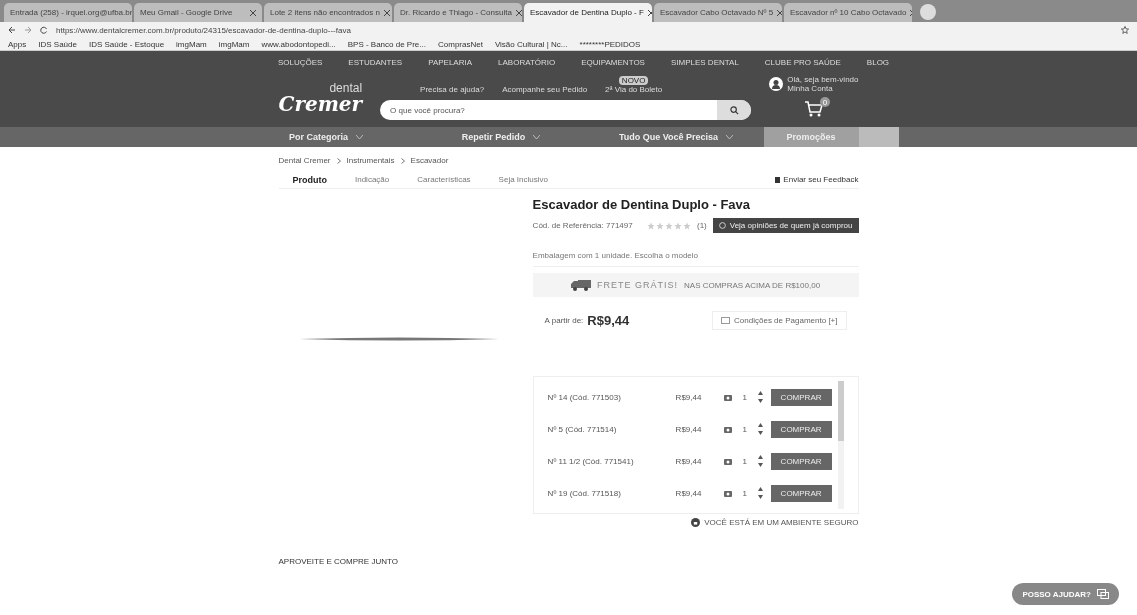  Describe the element at coordinates (591, 461) in the screenshot. I see `variant-name: Nº 11 1/2 (Cód. 771541)` at that location.